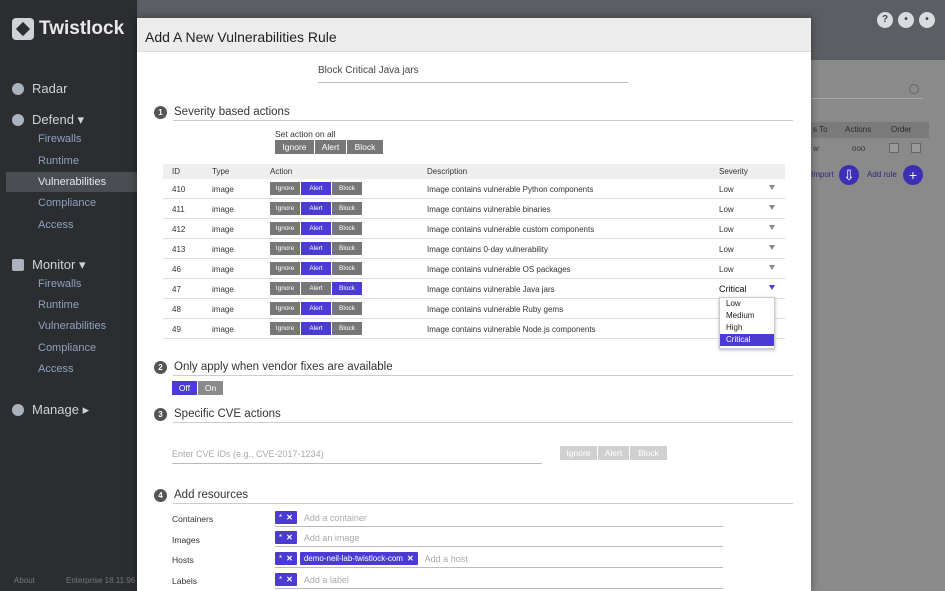  What do you see at coordinates (649, 453) in the screenshot?
I see `cve-block-button: Block` at bounding box center [649, 453].